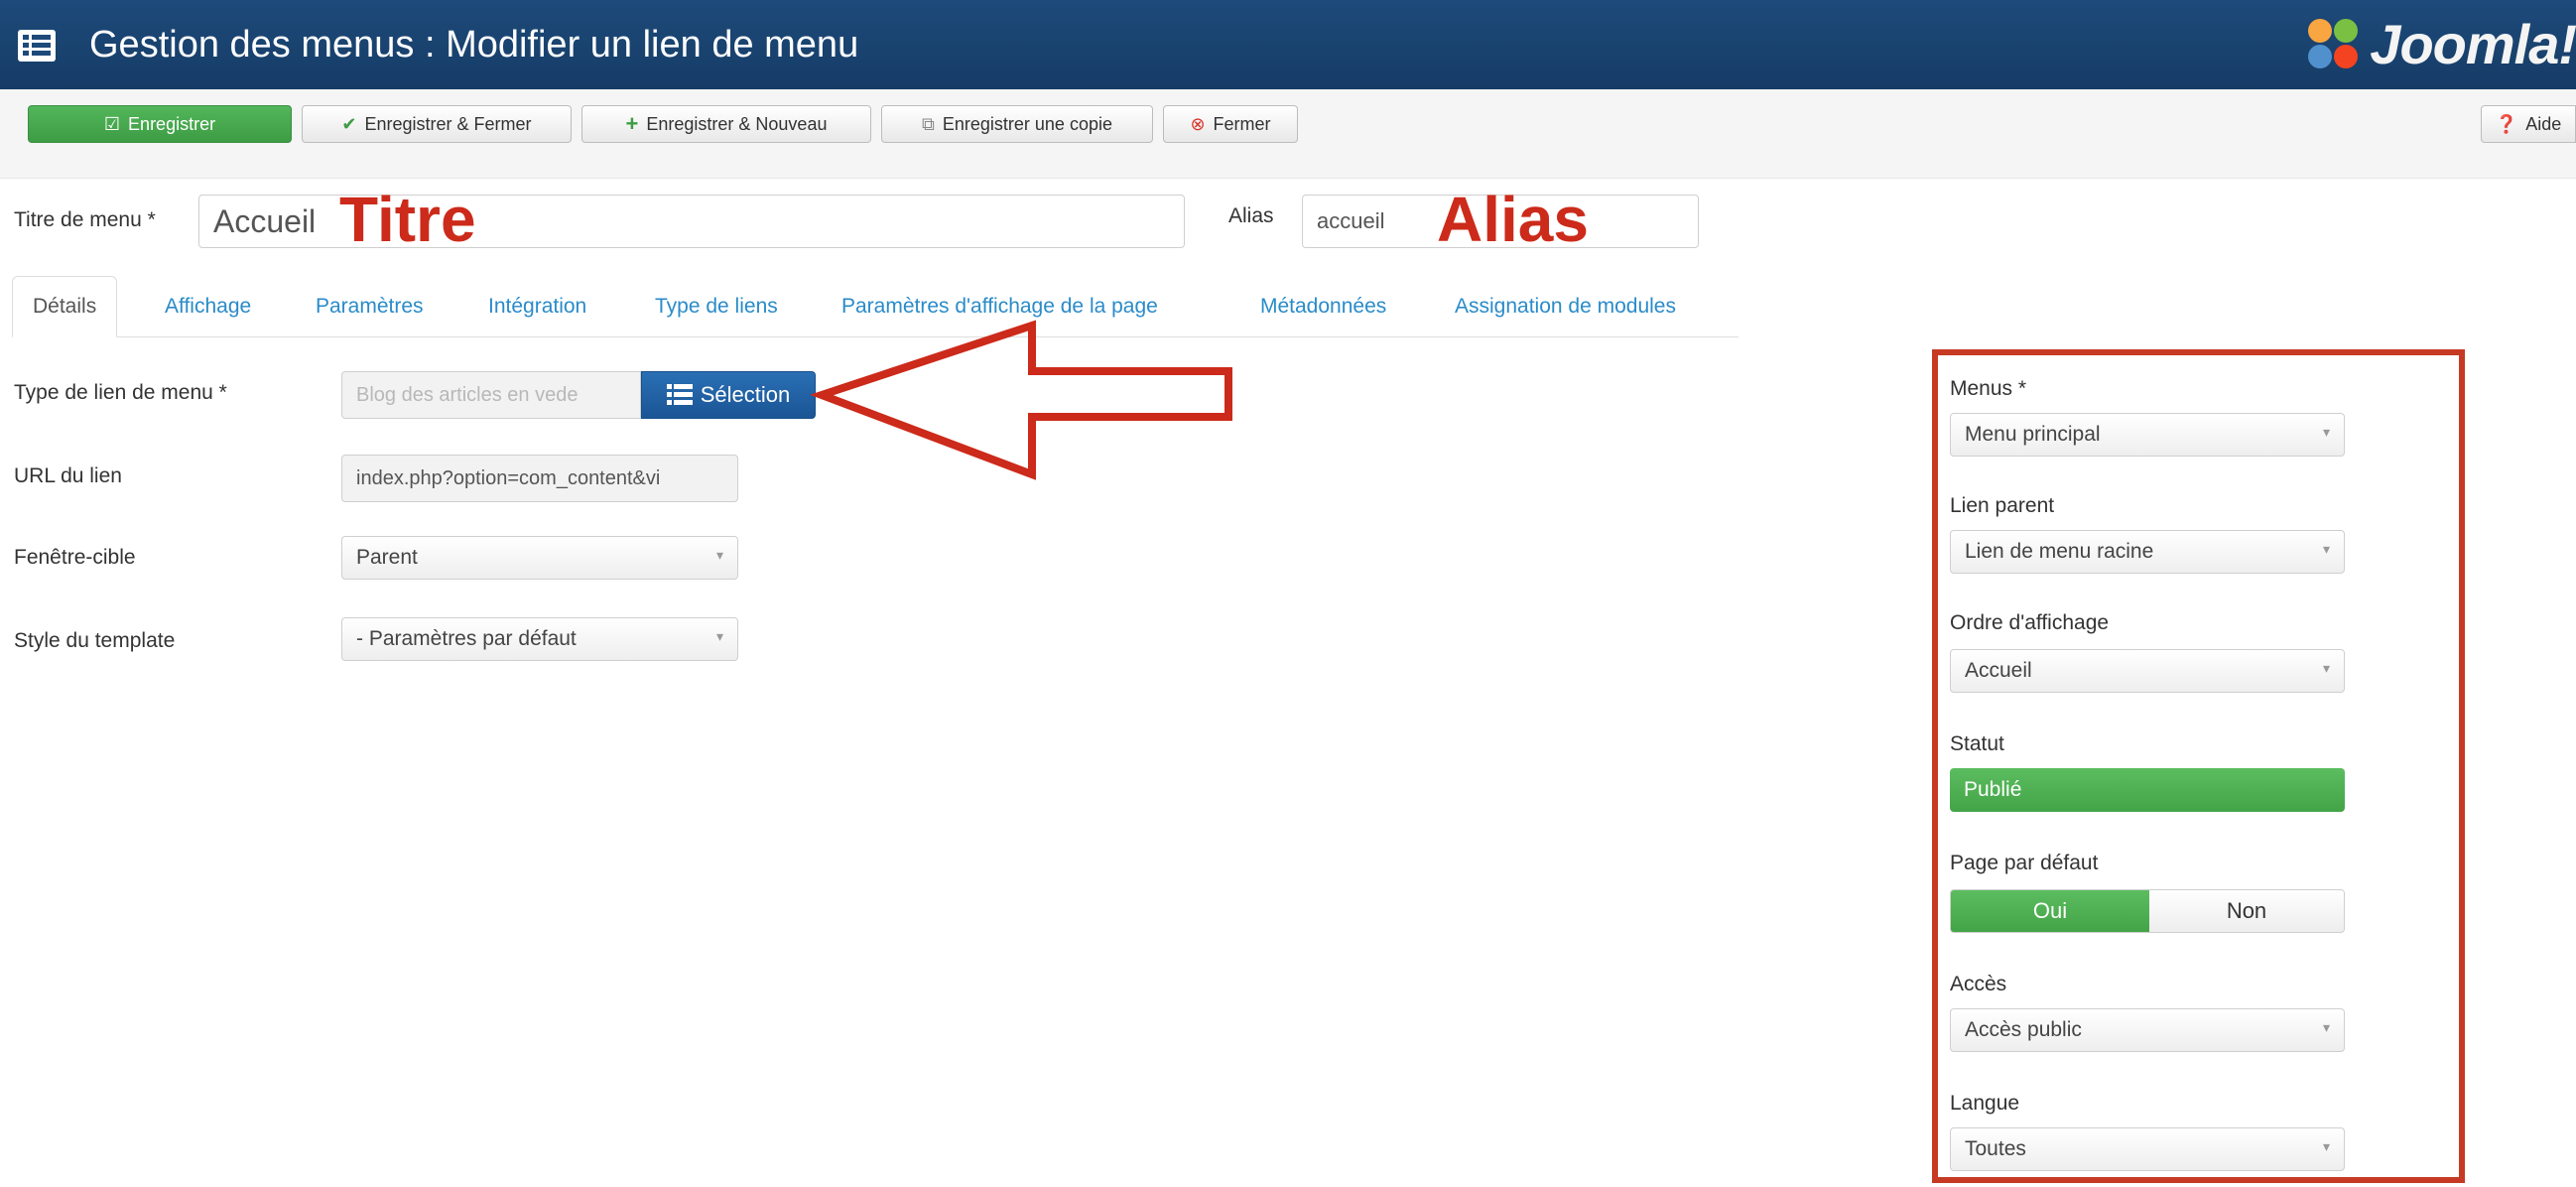  Describe the element at coordinates (85, 219) in the screenshot. I see `title-label: Titre de menu *` at that location.